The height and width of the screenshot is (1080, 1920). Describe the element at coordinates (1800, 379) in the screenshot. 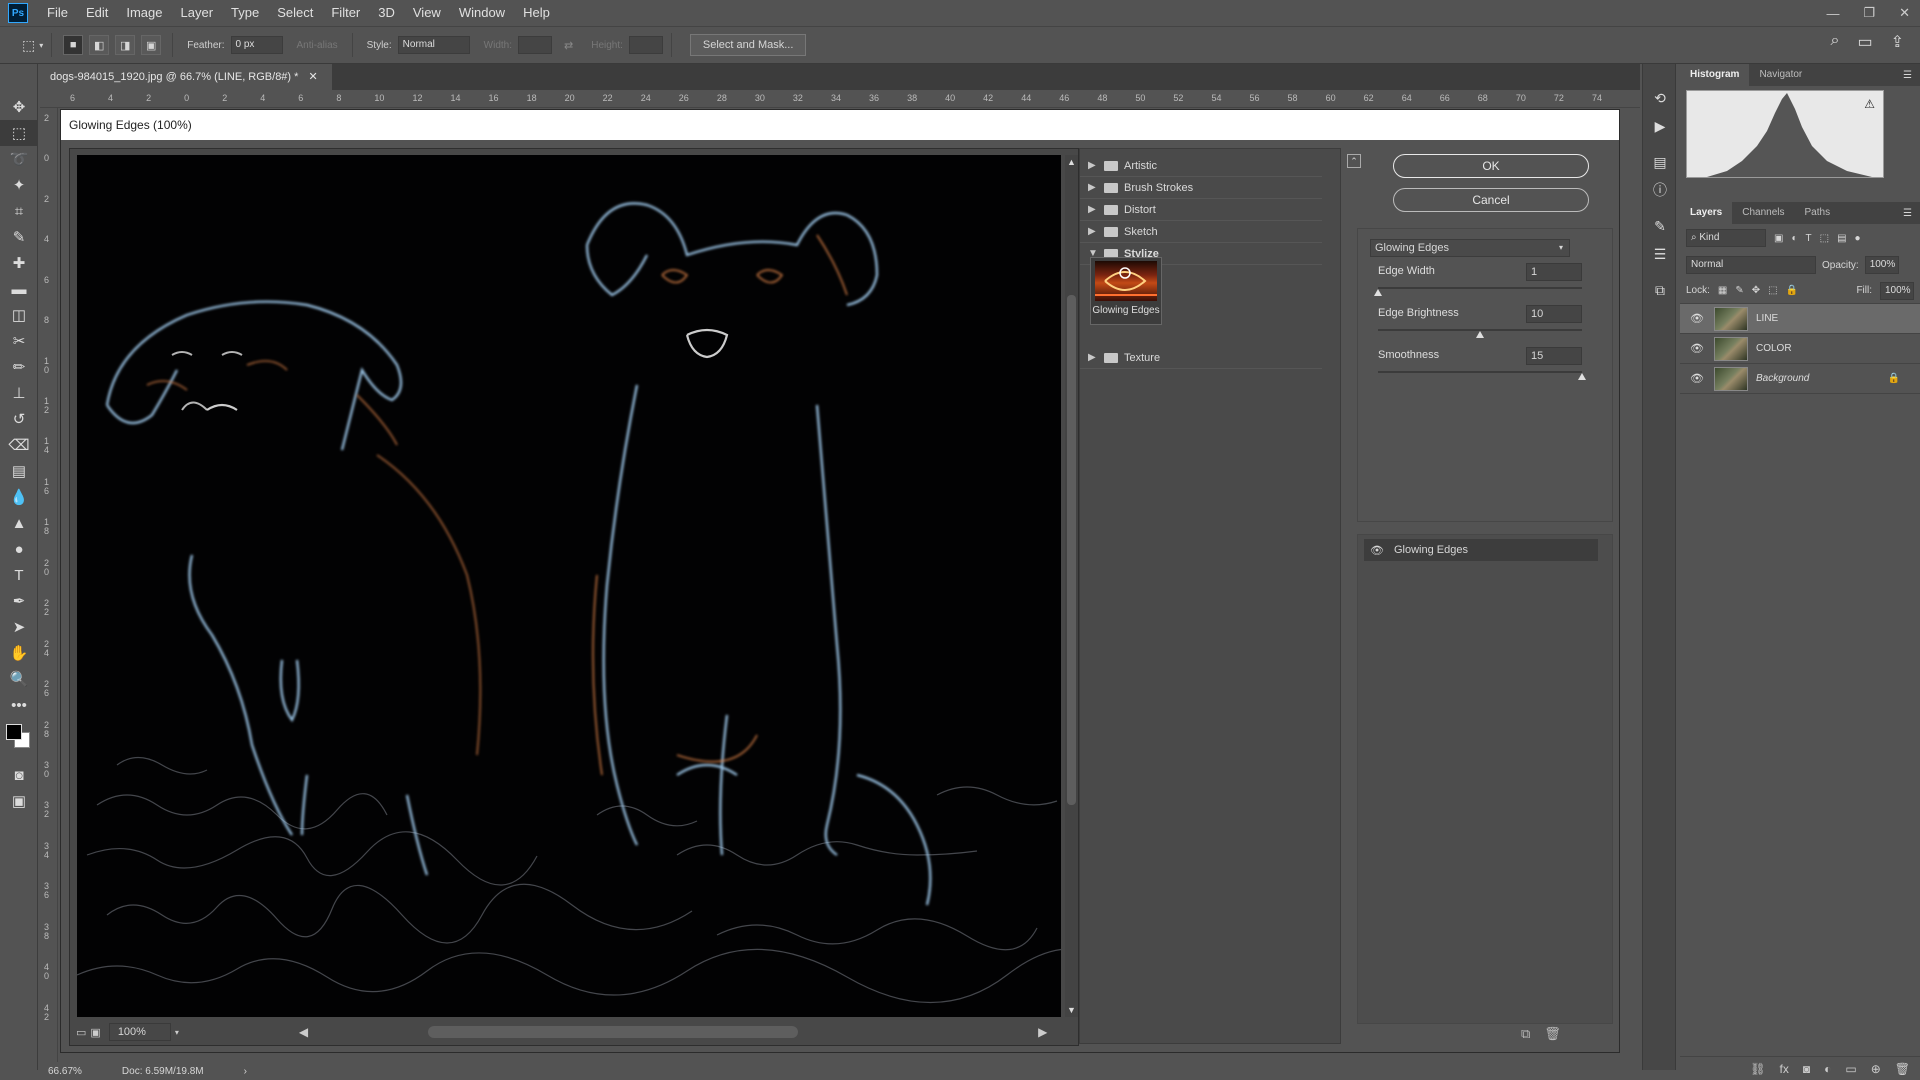

I see `layer-row-background: 👁 Background 🔒` at that location.